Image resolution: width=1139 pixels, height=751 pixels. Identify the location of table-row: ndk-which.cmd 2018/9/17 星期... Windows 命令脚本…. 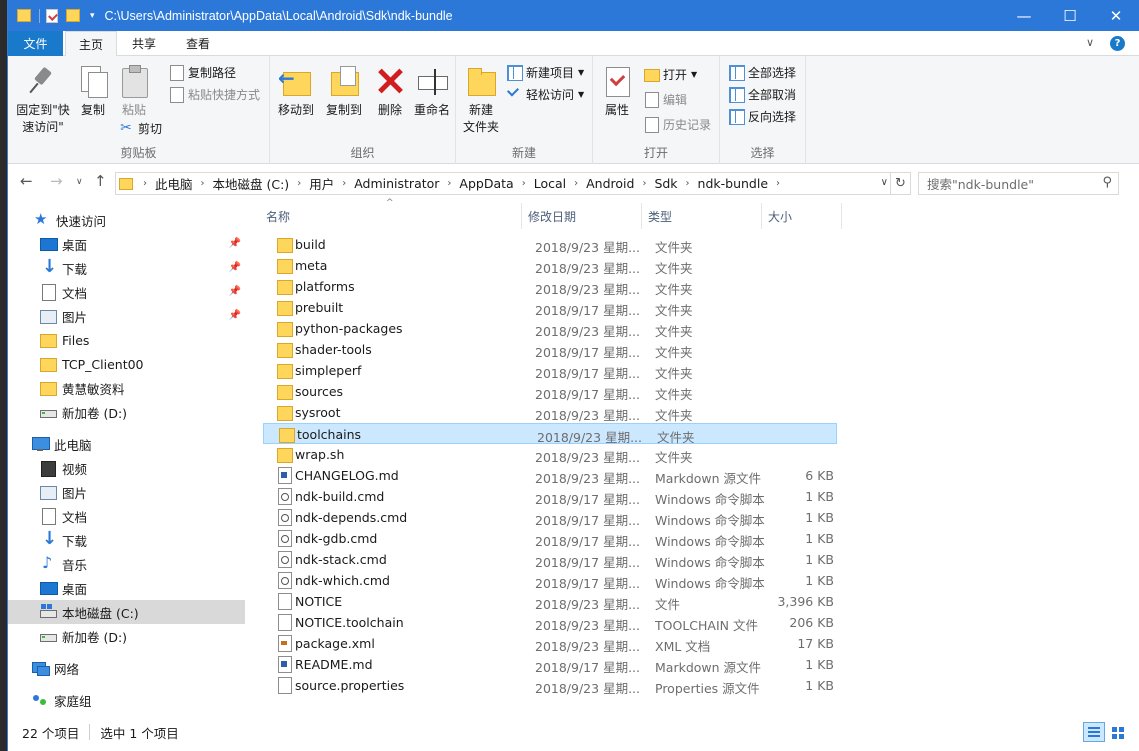
(549, 580).